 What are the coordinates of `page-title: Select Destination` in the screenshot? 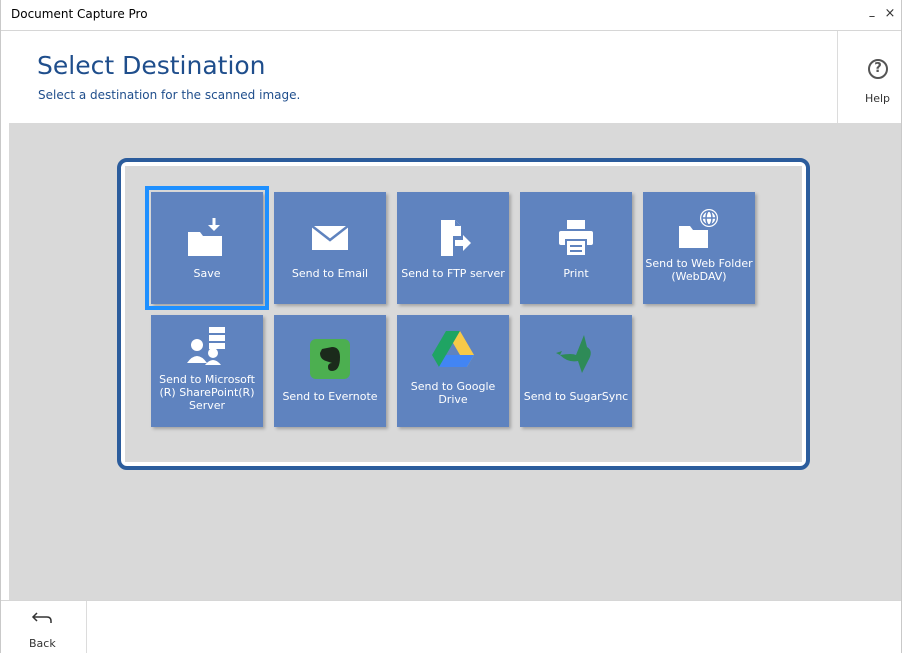 It's located at (151, 65).